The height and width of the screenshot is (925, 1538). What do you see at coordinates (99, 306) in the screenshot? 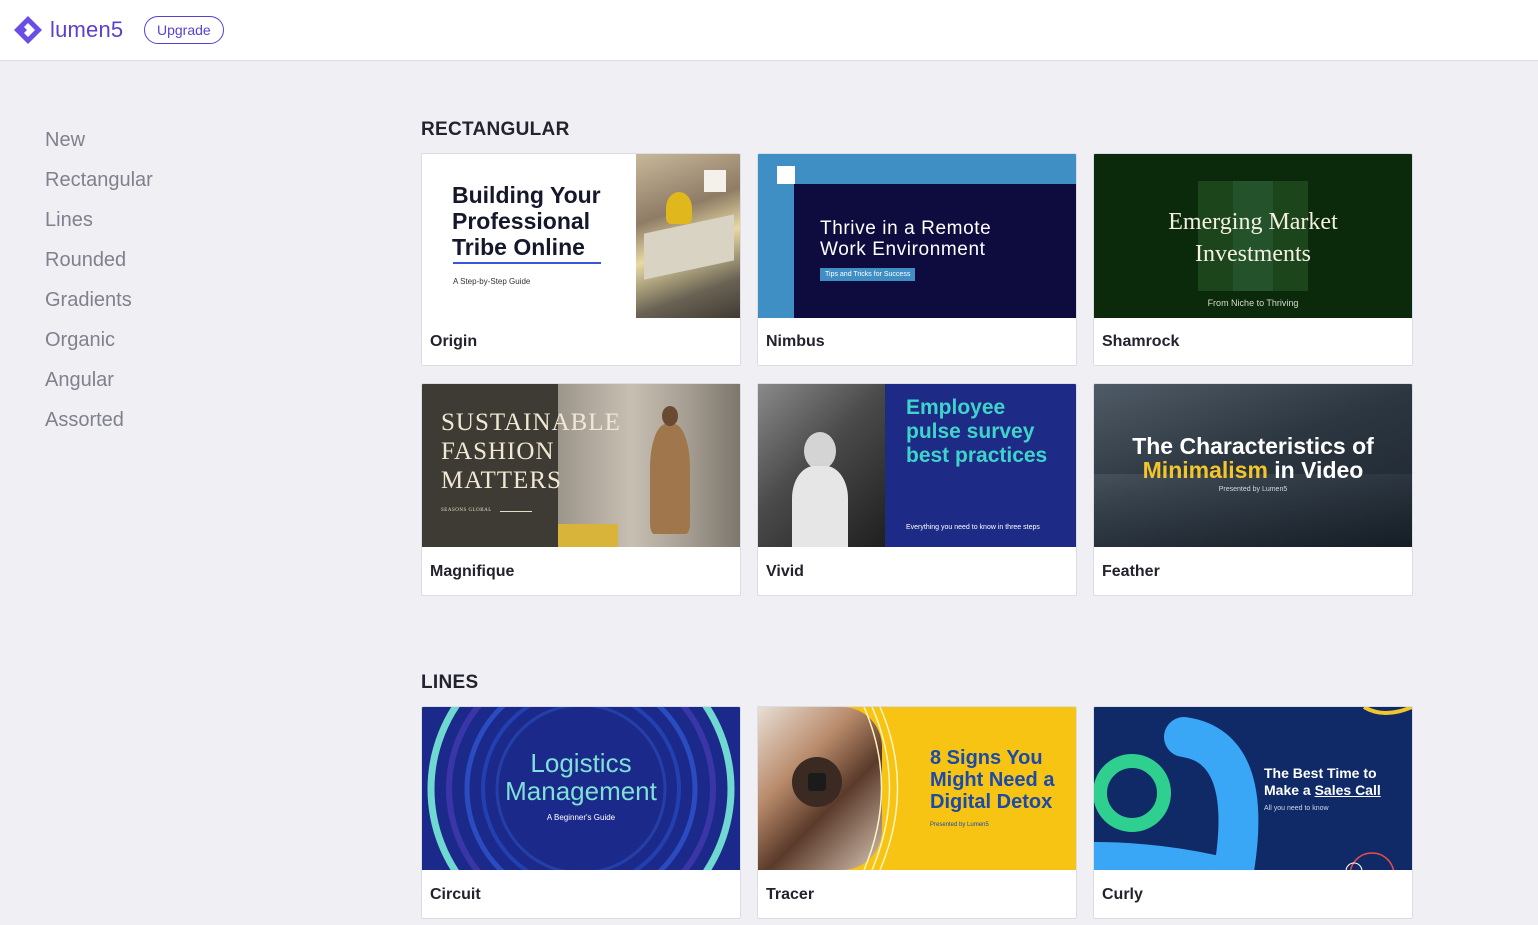
I see `sidebar-item-gradients: Gradients` at bounding box center [99, 306].